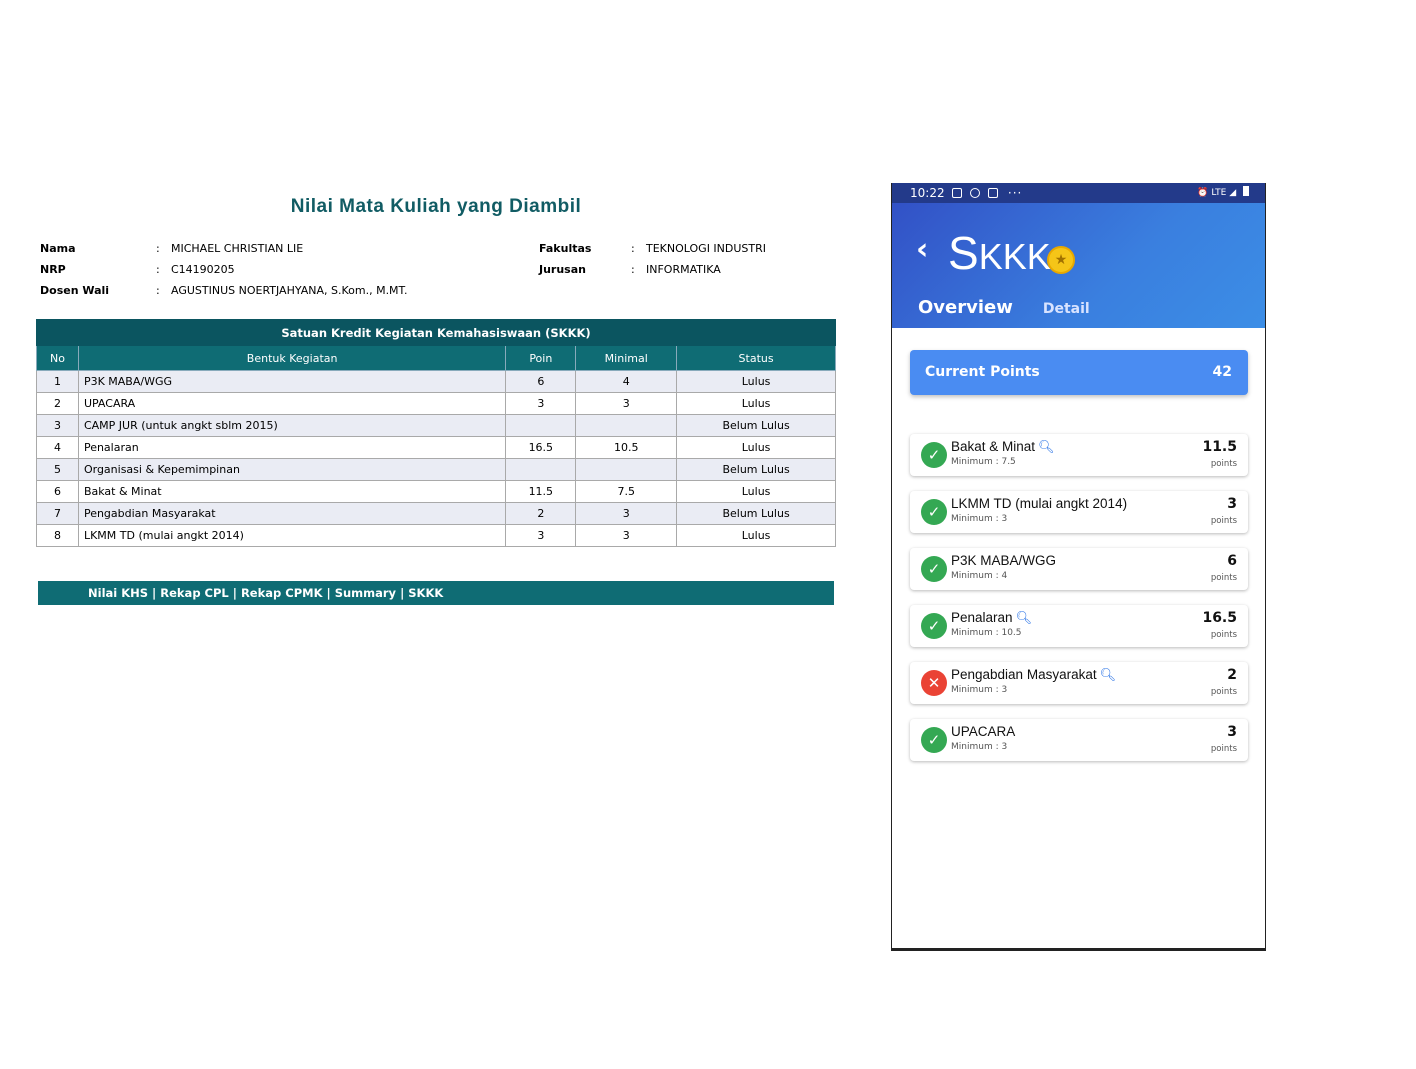 The height and width of the screenshot is (1069, 1416). I want to click on activity-points: 16.5, so click(1219, 618).